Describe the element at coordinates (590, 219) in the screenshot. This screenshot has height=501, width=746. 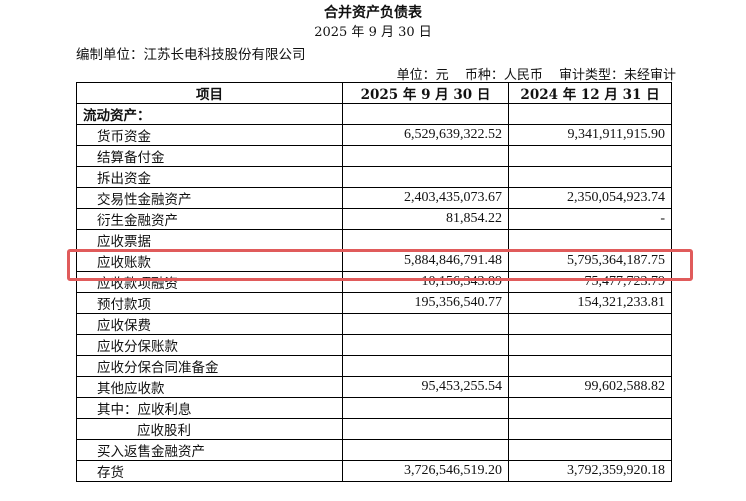
I see `row-value-prior: -` at that location.